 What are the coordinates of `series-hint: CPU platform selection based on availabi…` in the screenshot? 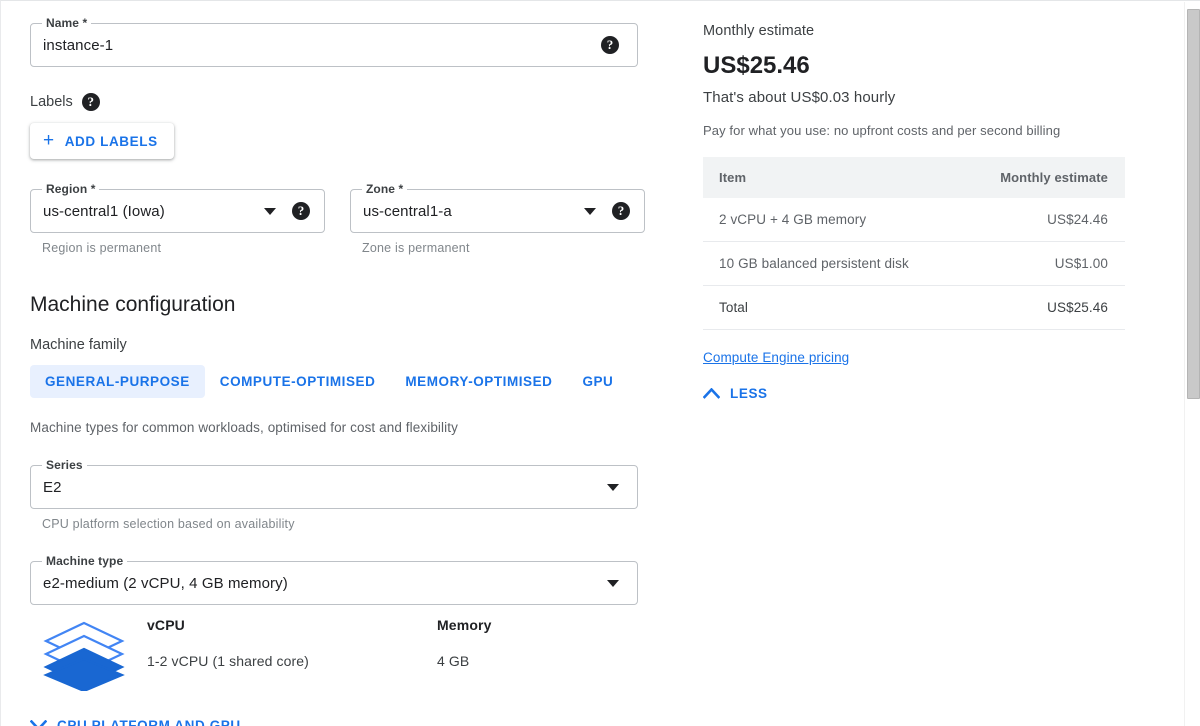 It's located at (168, 524).